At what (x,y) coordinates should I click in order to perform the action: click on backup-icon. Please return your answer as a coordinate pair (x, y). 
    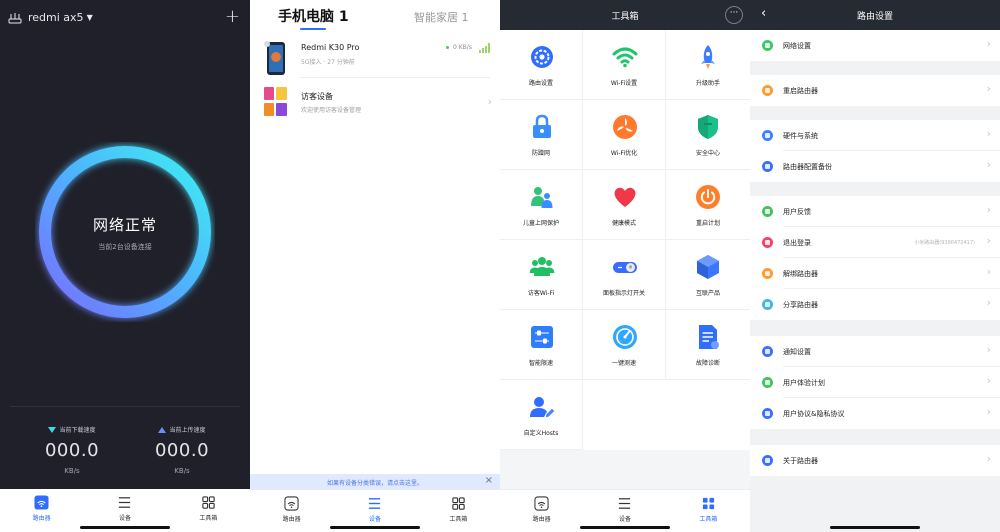
    Looking at the image, I should click on (767, 166).